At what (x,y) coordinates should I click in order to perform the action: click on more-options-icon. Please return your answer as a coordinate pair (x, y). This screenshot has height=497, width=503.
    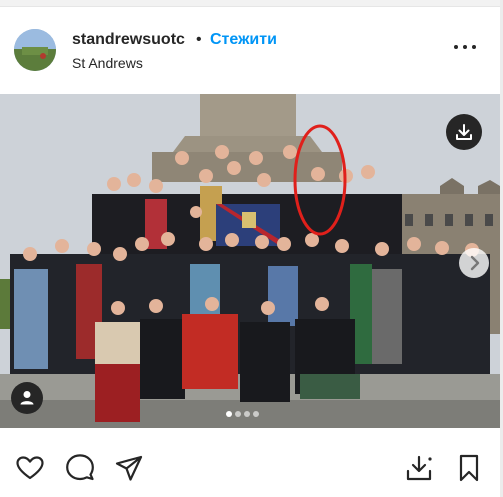
    Looking at the image, I should click on (465, 47).